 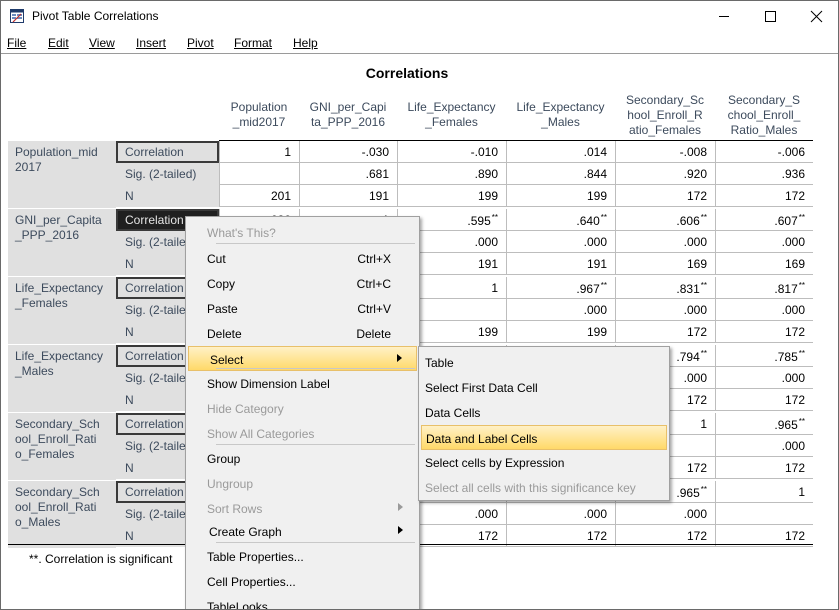 What do you see at coordinates (770, 16) in the screenshot?
I see `maximize-button` at bounding box center [770, 16].